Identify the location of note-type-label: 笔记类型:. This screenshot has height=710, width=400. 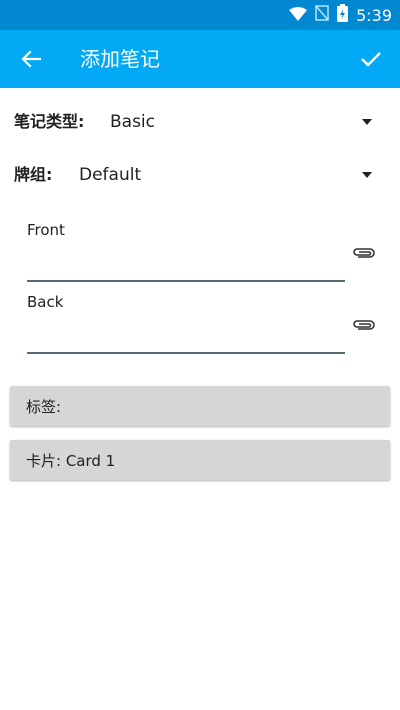
(49, 121).